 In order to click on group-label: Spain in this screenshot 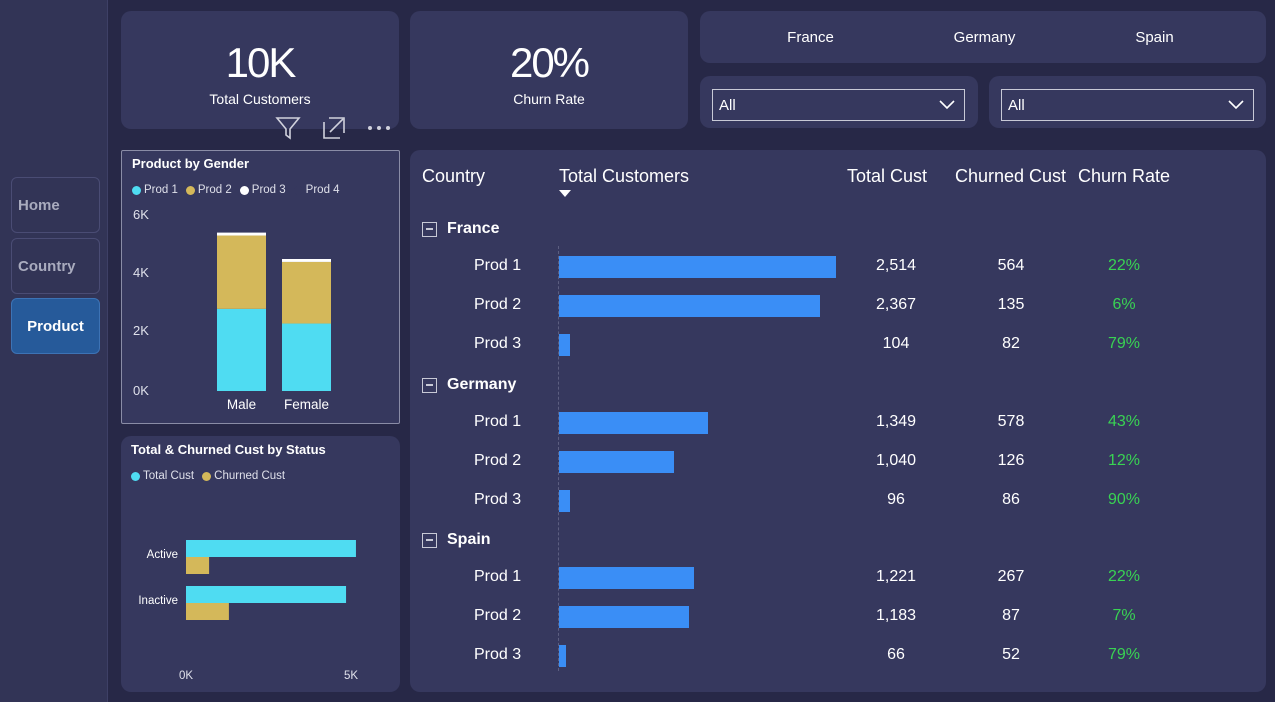, I will do `click(469, 539)`.